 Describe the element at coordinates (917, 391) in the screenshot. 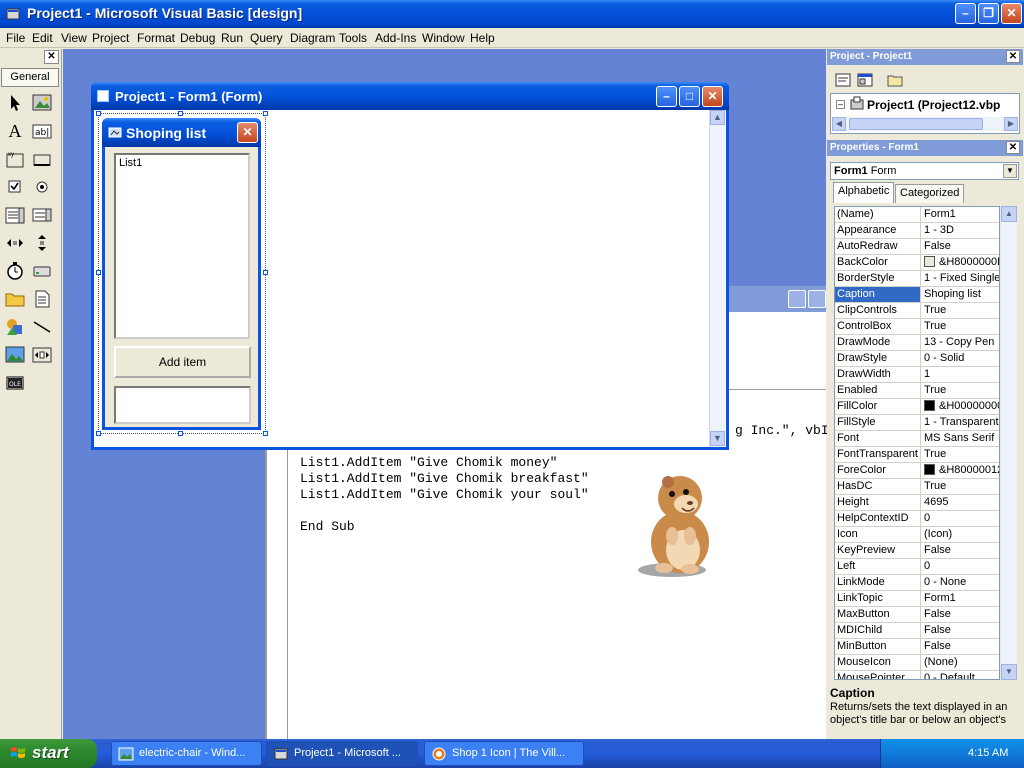

I see `property-row: Enabled True` at that location.